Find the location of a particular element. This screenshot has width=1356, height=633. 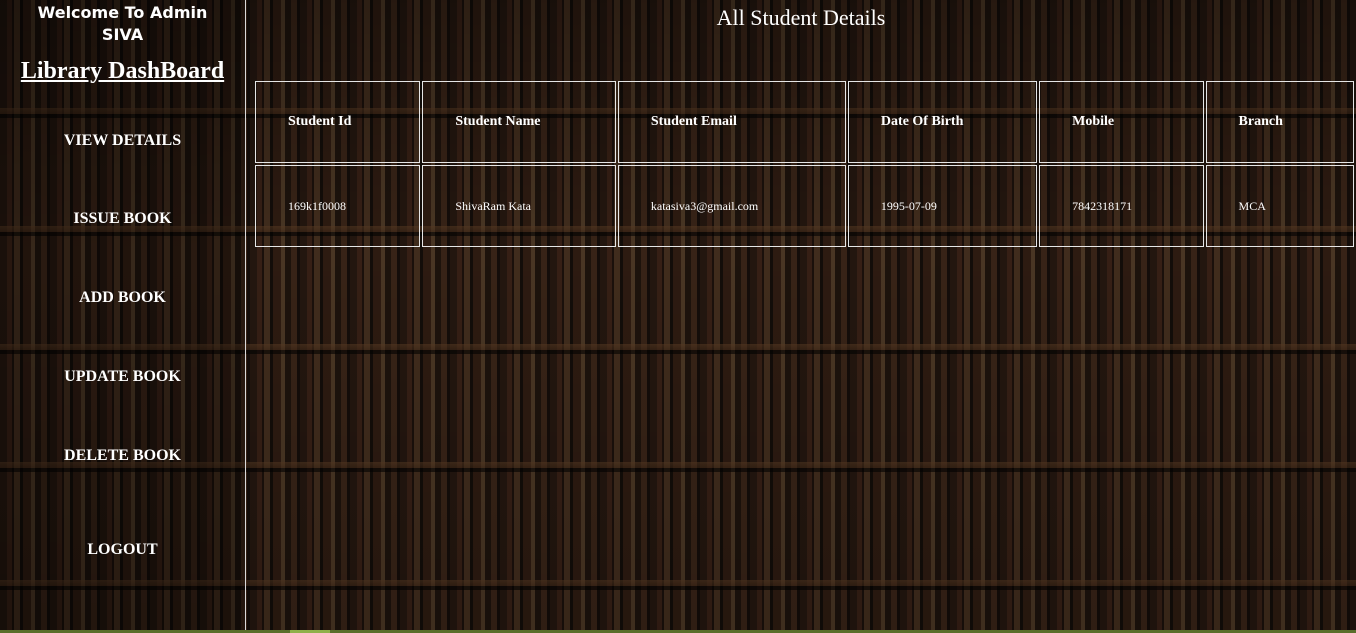

cell-date-of-birth: 1995-07-09 is located at coordinates (942, 206).